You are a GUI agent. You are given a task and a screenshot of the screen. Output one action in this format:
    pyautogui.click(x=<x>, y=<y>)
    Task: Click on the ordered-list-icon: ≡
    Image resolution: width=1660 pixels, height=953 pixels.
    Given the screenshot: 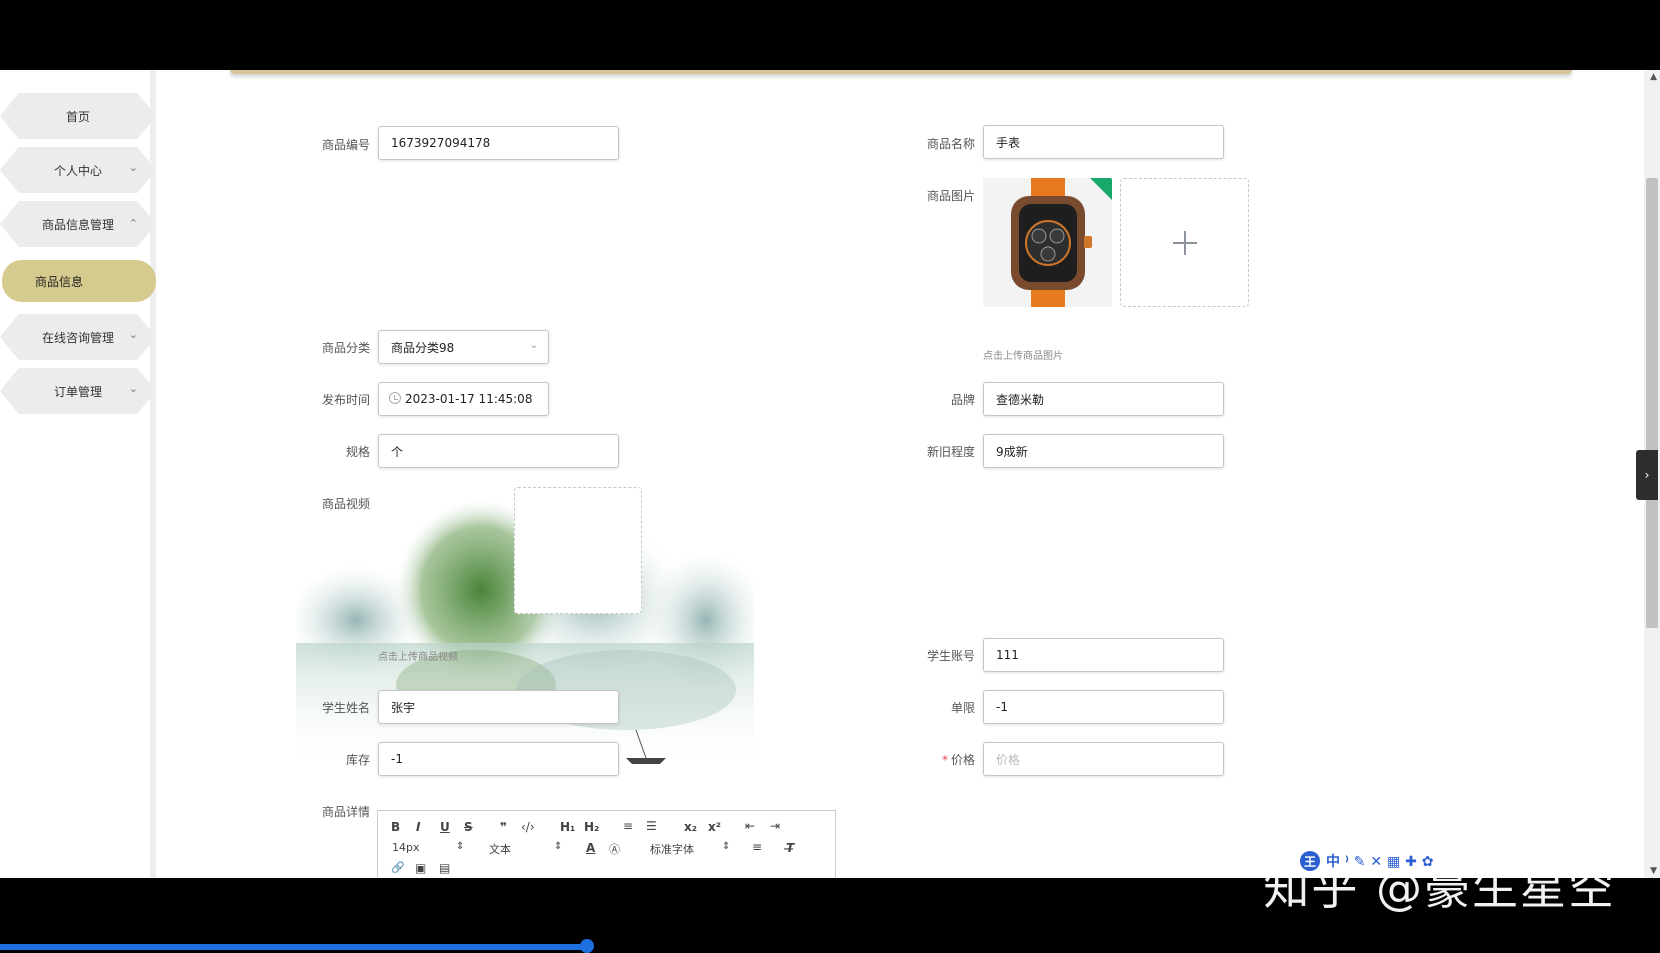 What is the action you would take?
    pyautogui.click(x=628, y=826)
    